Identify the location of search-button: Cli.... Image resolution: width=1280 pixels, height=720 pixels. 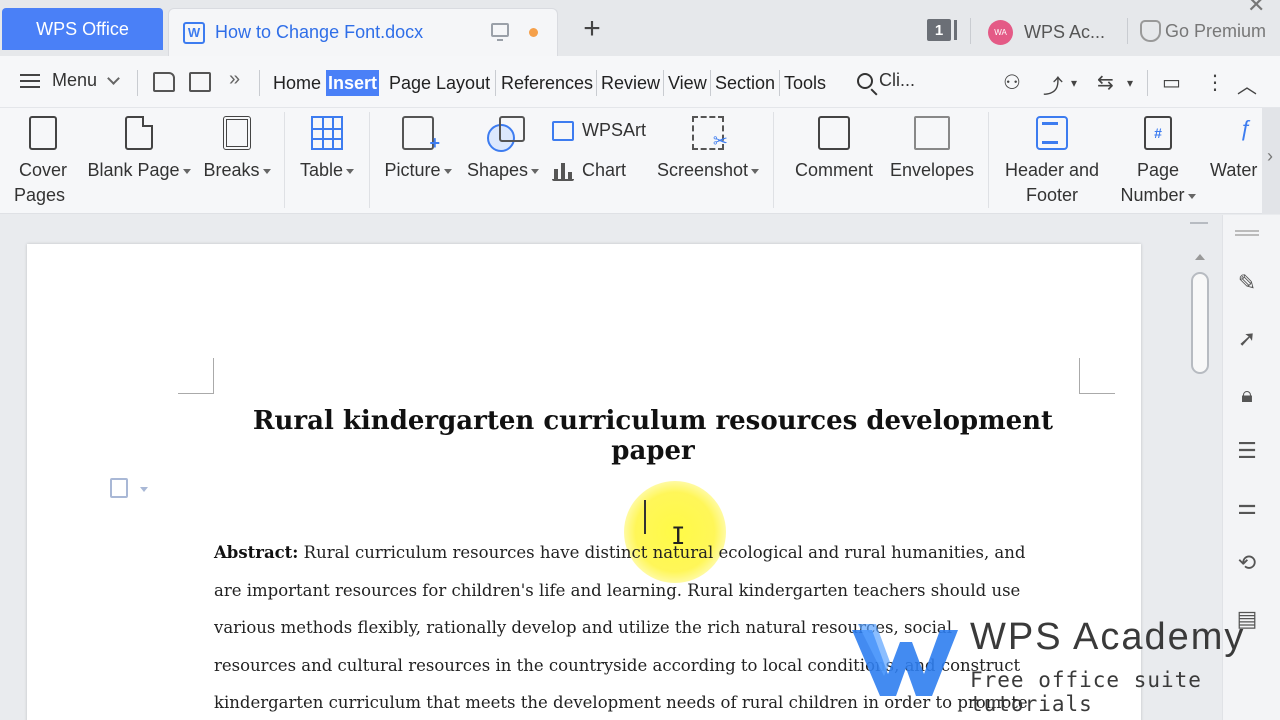
(886, 80).